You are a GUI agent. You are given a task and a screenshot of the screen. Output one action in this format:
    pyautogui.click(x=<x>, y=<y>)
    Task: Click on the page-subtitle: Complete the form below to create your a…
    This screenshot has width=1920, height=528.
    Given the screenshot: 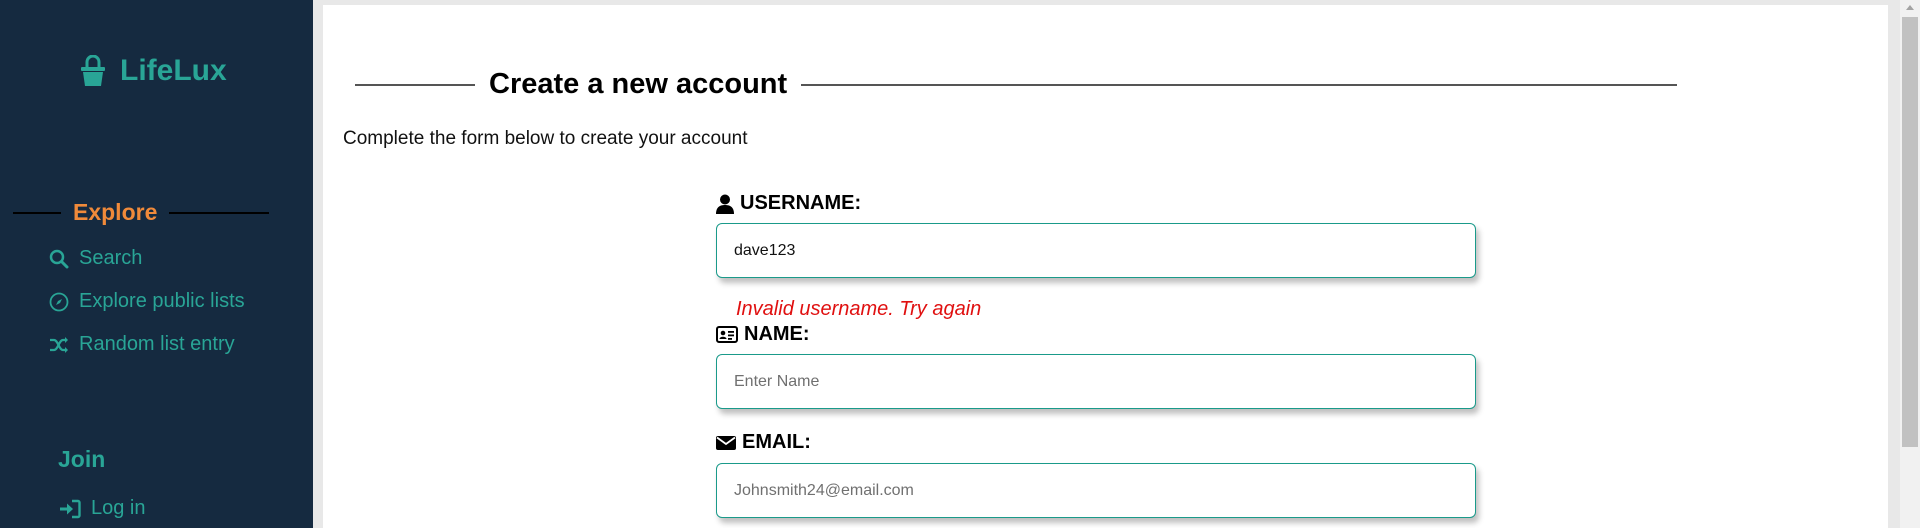 What is the action you would take?
    pyautogui.click(x=545, y=138)
    